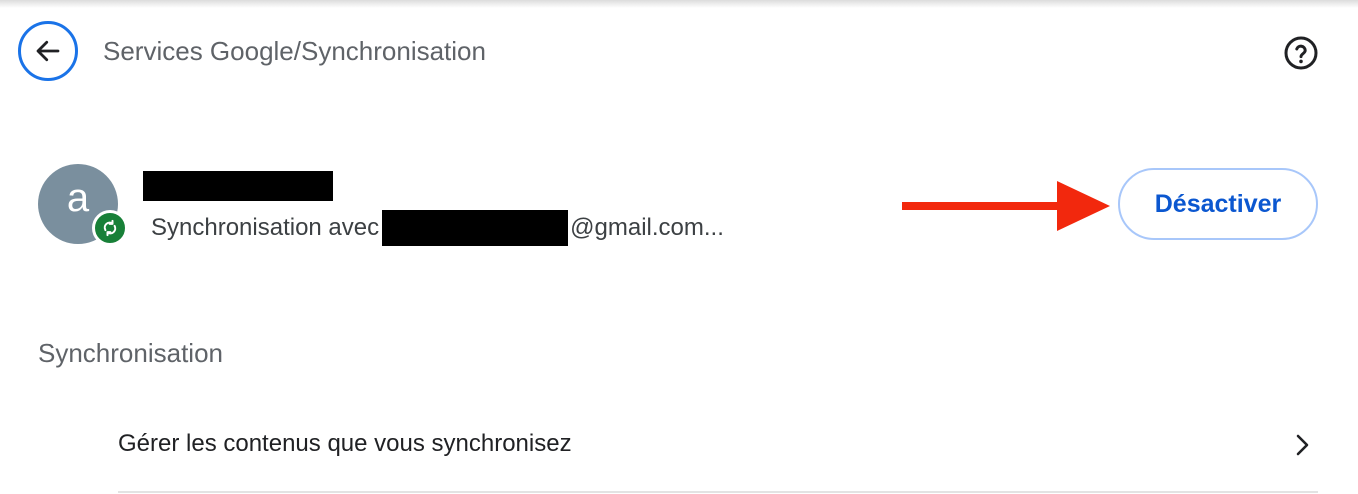  What do you see at coordinates (294, 51) in the screenshot?
I see `page-title: Services Google/Synchronisation` at bounding box center [294, 51].